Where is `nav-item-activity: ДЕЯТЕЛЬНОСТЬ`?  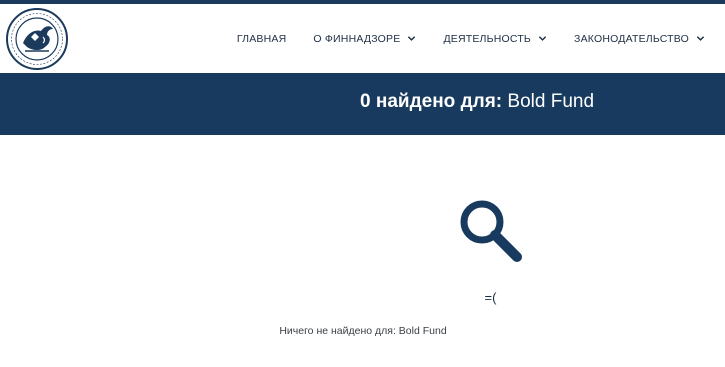
nav-item-activity: ДЕЯТЕЛЬНОСТЬ is located at coordinates (495, 39).